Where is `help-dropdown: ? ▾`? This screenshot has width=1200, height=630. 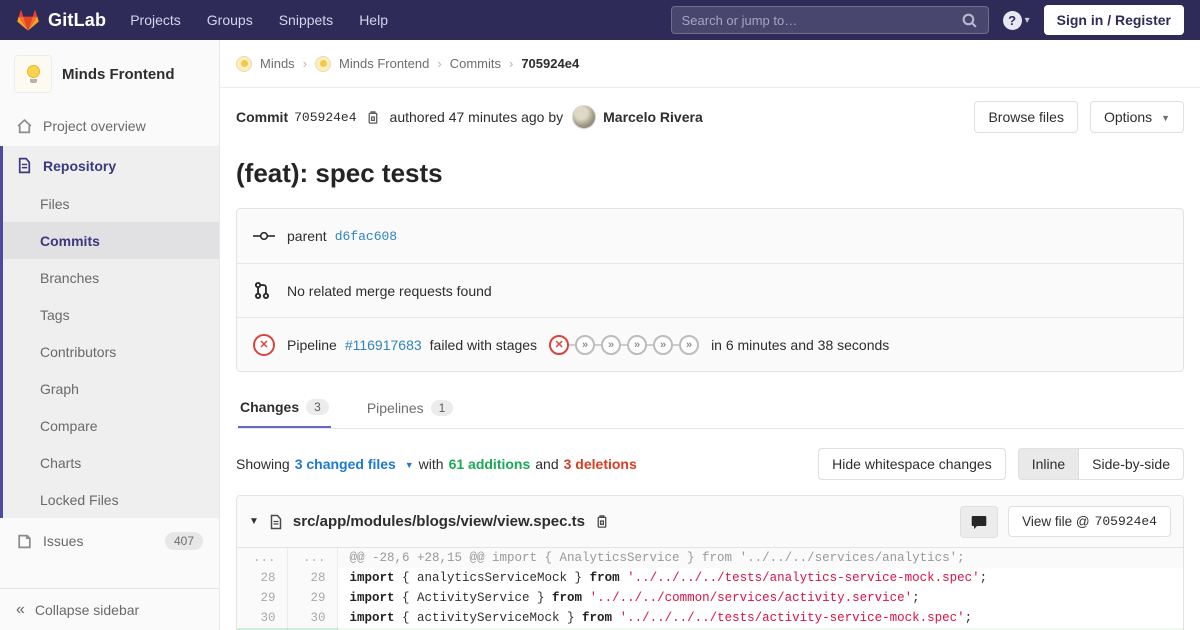
help-dropdown: ? ▾ is located at coordinates (1016, 20).